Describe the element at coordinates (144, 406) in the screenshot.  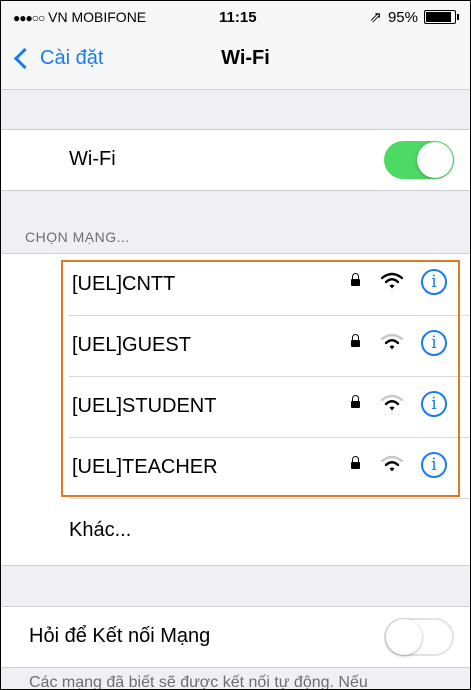
I see `network-name: [UEL]STUDENT` at that location.